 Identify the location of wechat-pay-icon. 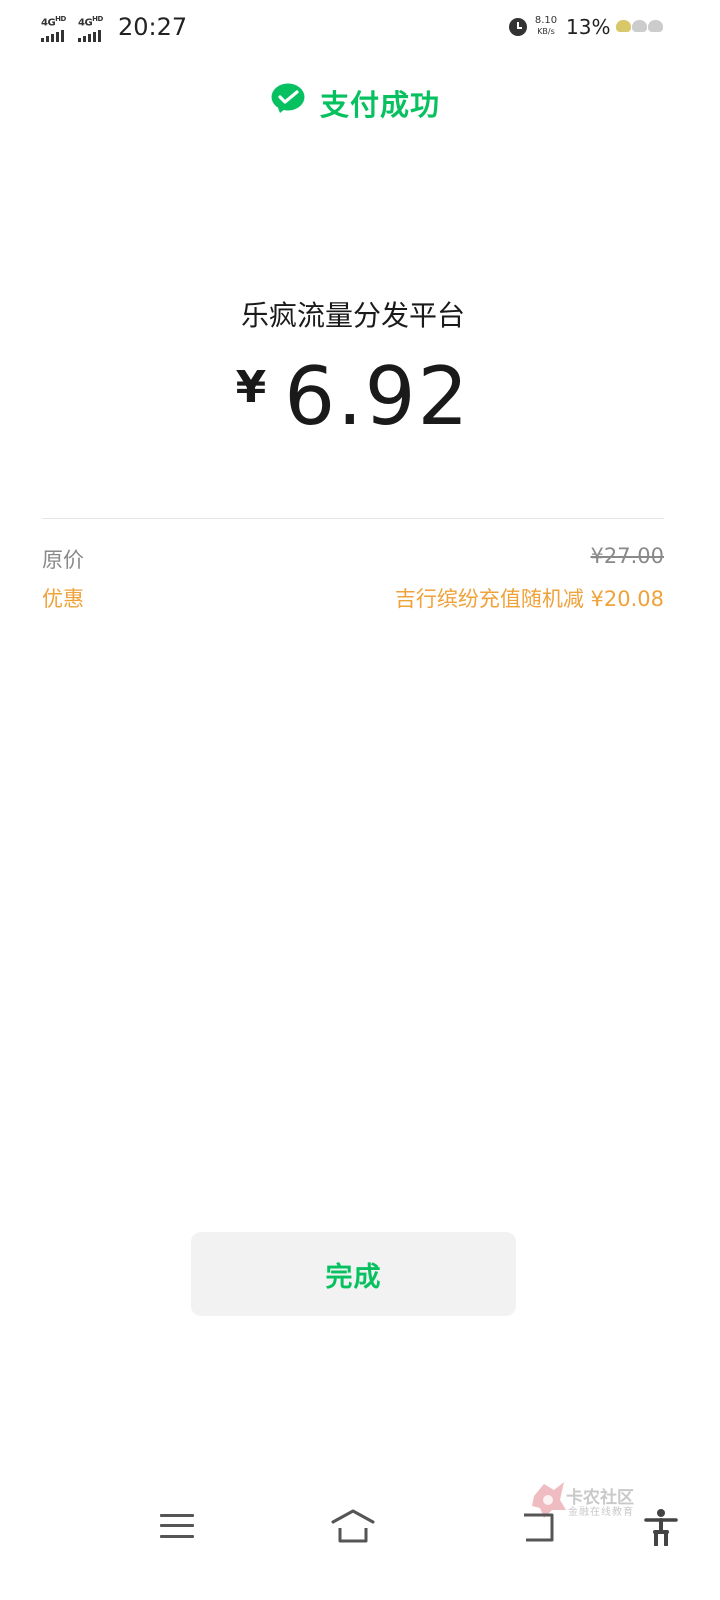
(288, 98).